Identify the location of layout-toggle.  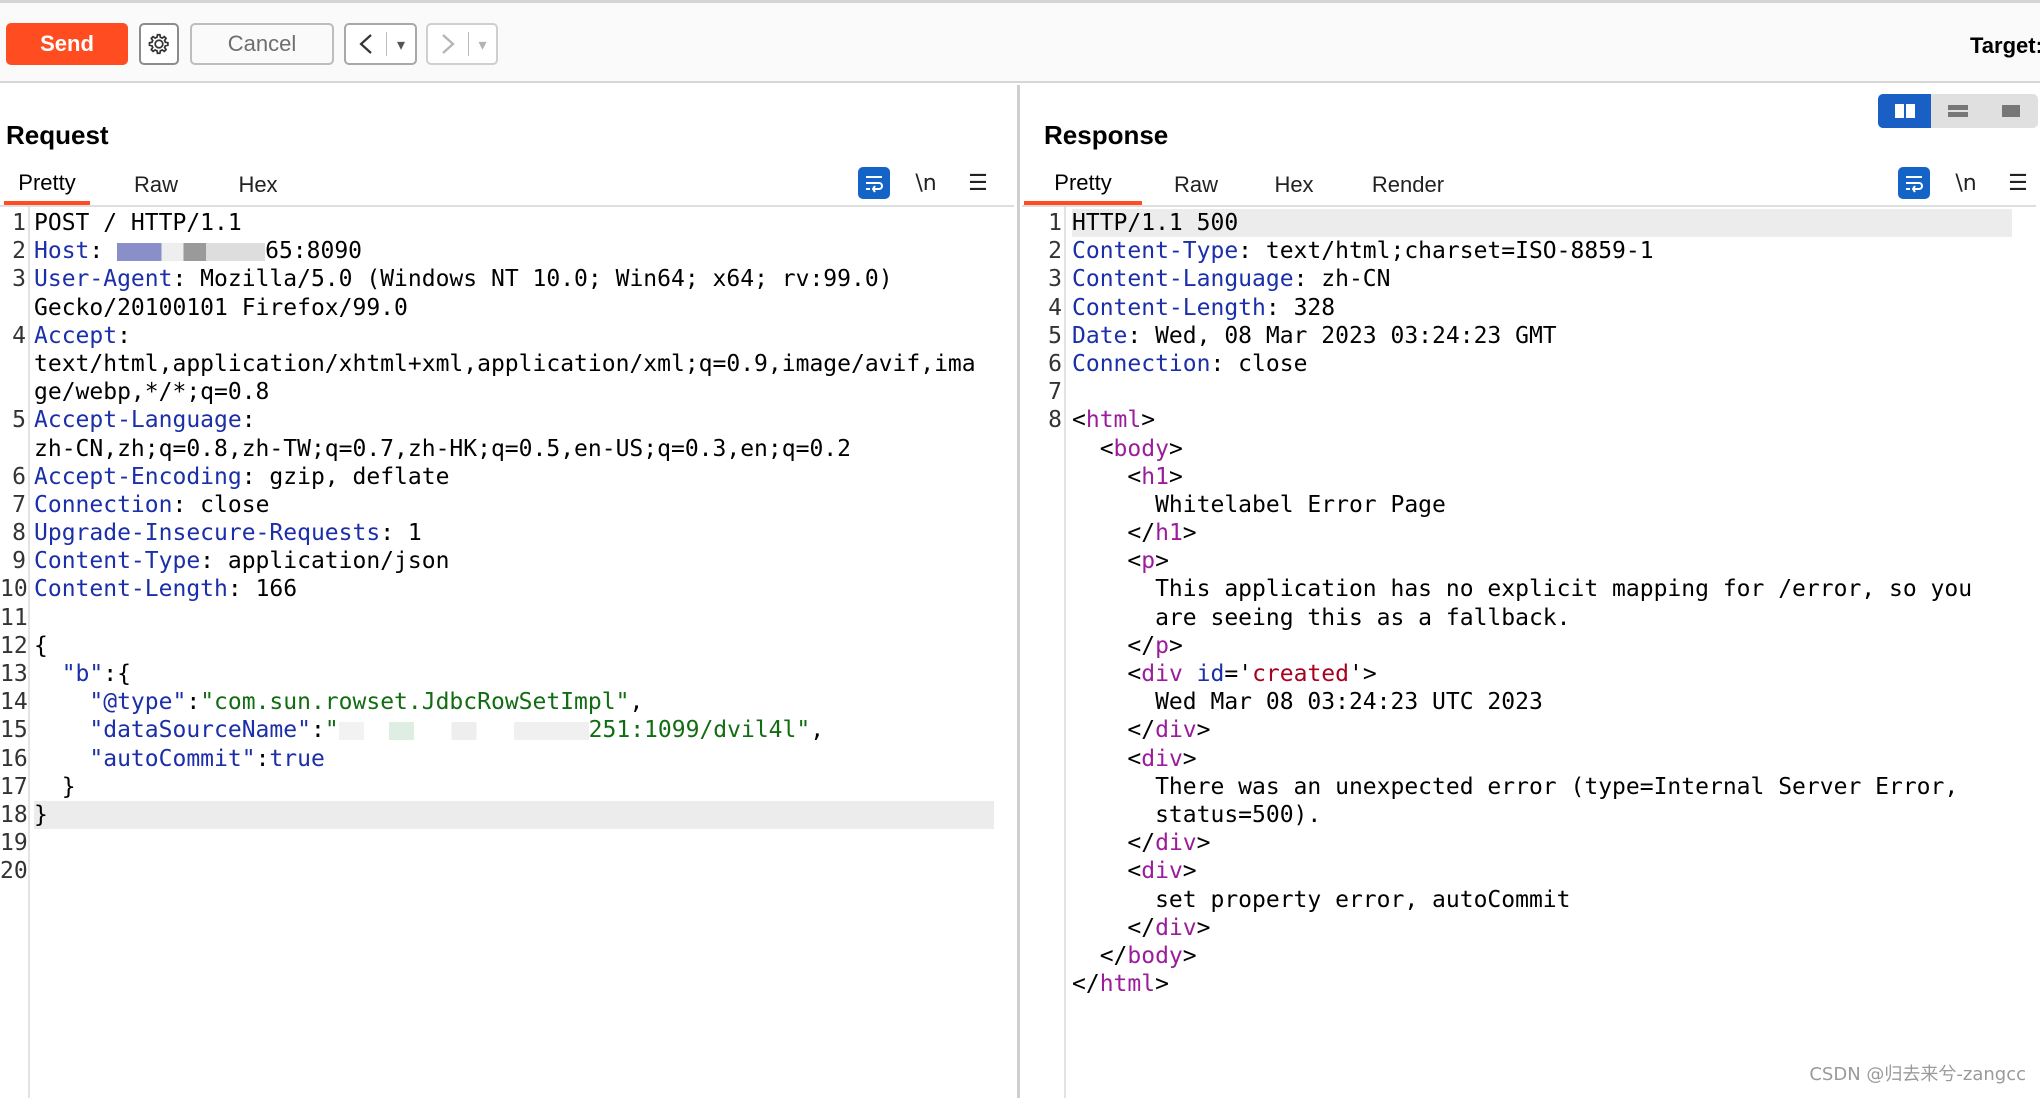
(1958, 111).